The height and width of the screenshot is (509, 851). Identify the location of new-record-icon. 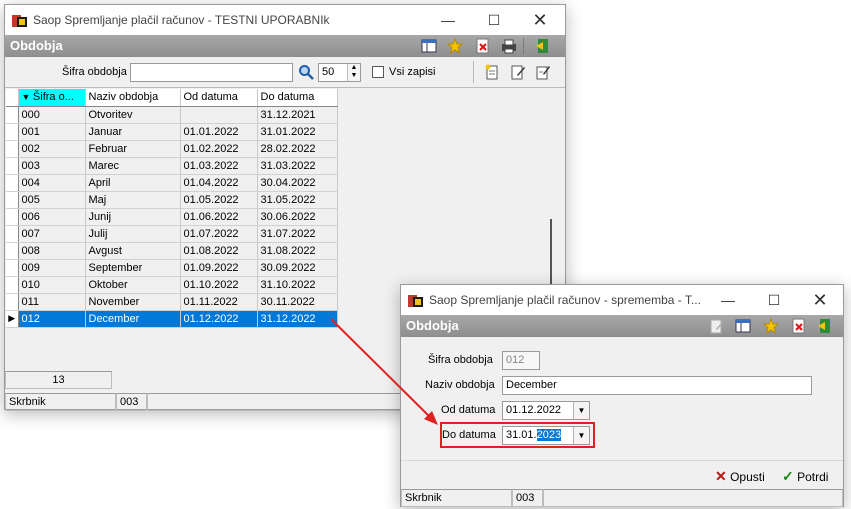
(492, 72).